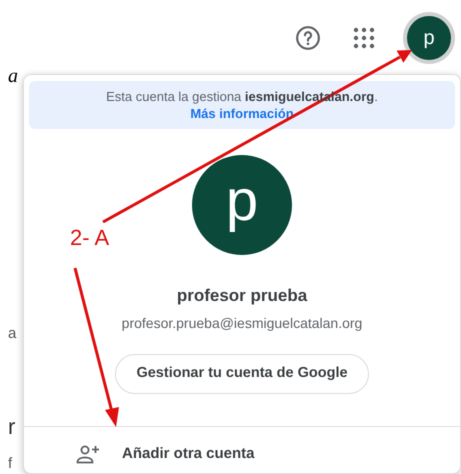  I want to click on avatar-button: p, so click(429, 38).